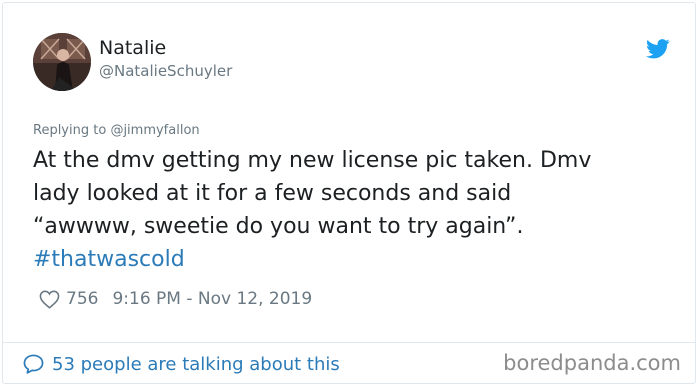 Image resolution: width=700 pixels, height=386 pixels. I want to click on heart-icon, so click(49, 299).